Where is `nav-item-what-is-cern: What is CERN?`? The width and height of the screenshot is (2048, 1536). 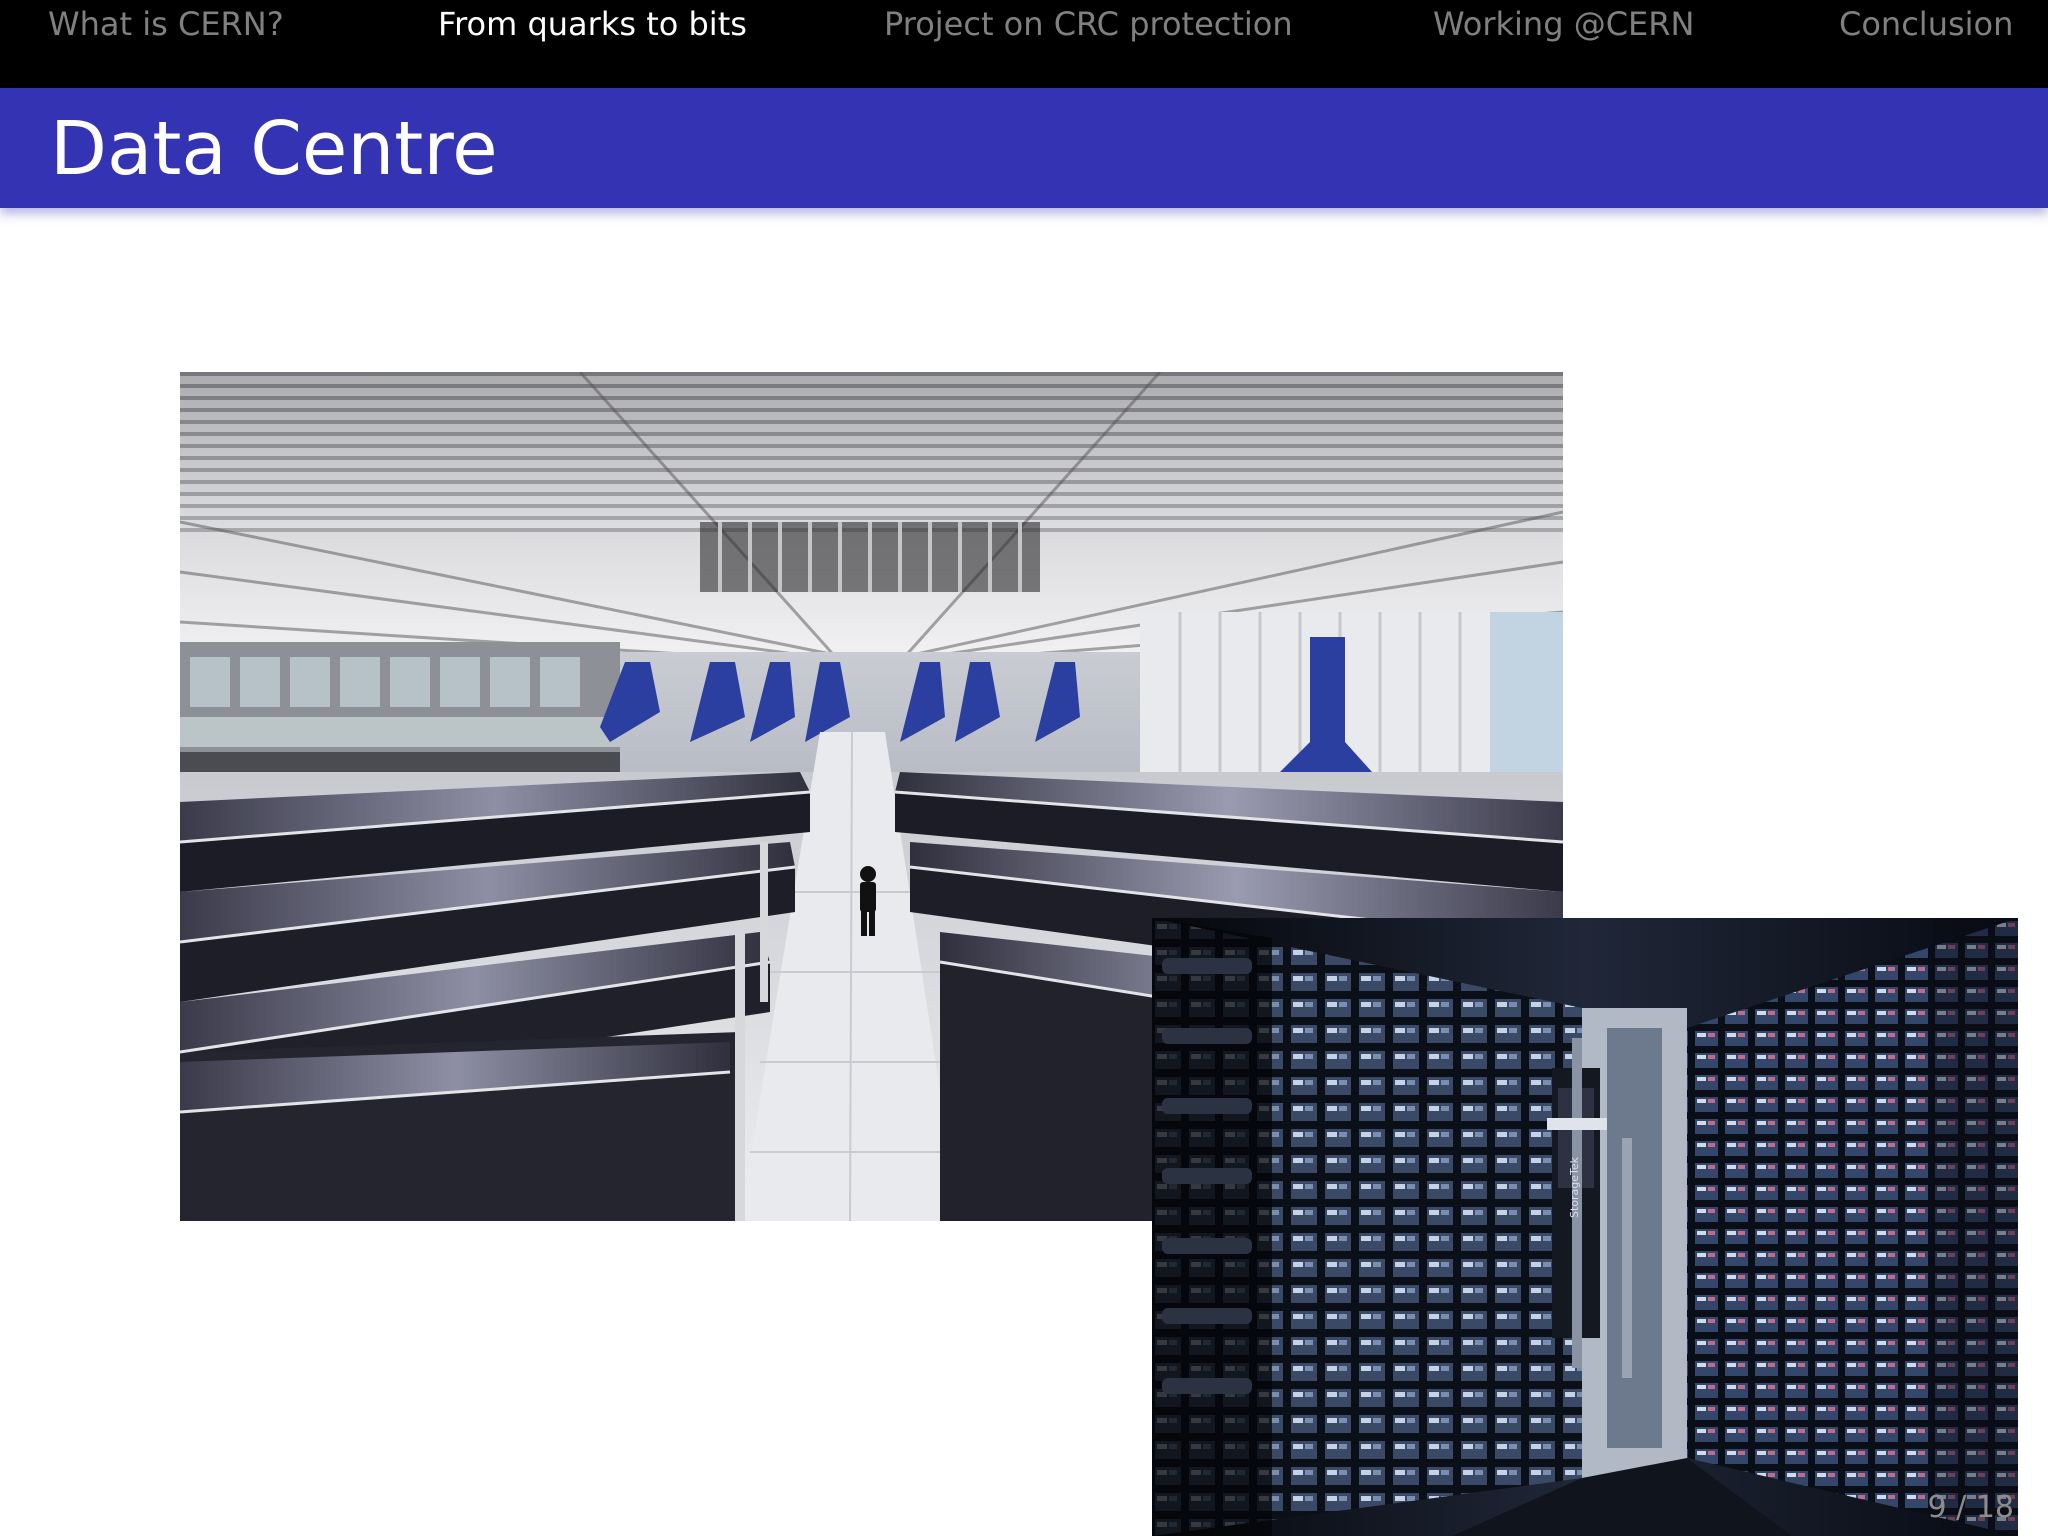 nav-item-what-is-cern: What is CERN? is located at coordinates (166, 24).